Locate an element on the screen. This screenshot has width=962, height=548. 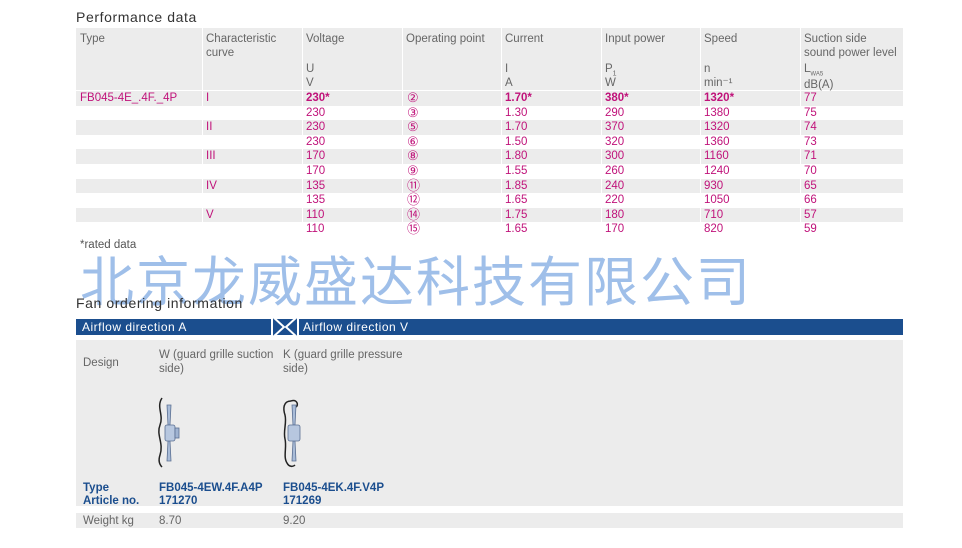
header-speed-label: Speed is located at coordinates (721, 39).